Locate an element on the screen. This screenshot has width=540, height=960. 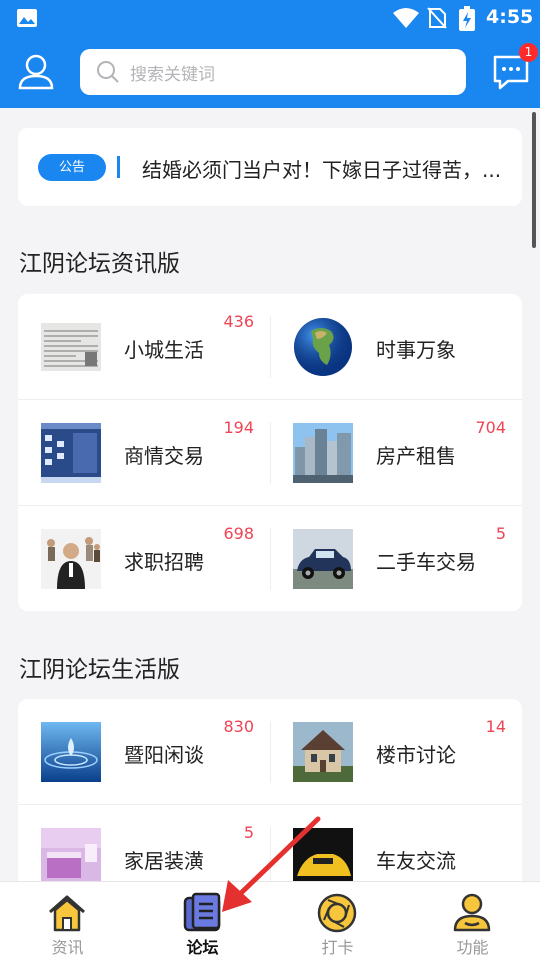
business-people-thumb is located at coordinates (71, 559).